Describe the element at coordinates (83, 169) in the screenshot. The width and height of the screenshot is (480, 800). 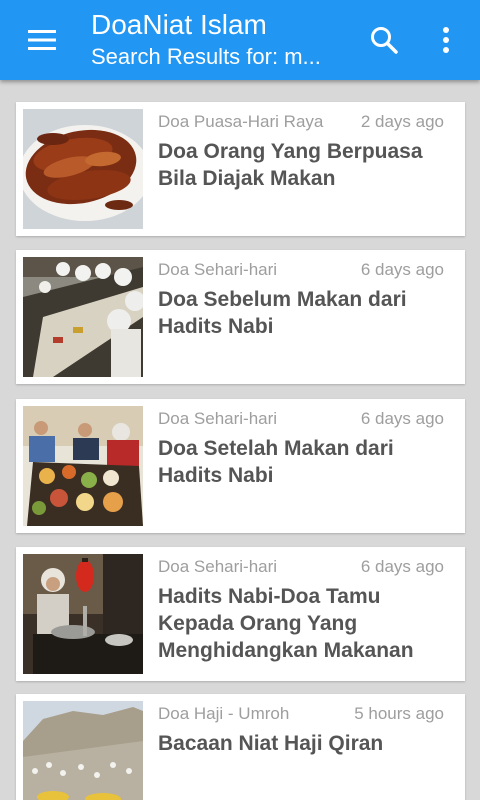
I see `grilled-fish-photo` at that location.